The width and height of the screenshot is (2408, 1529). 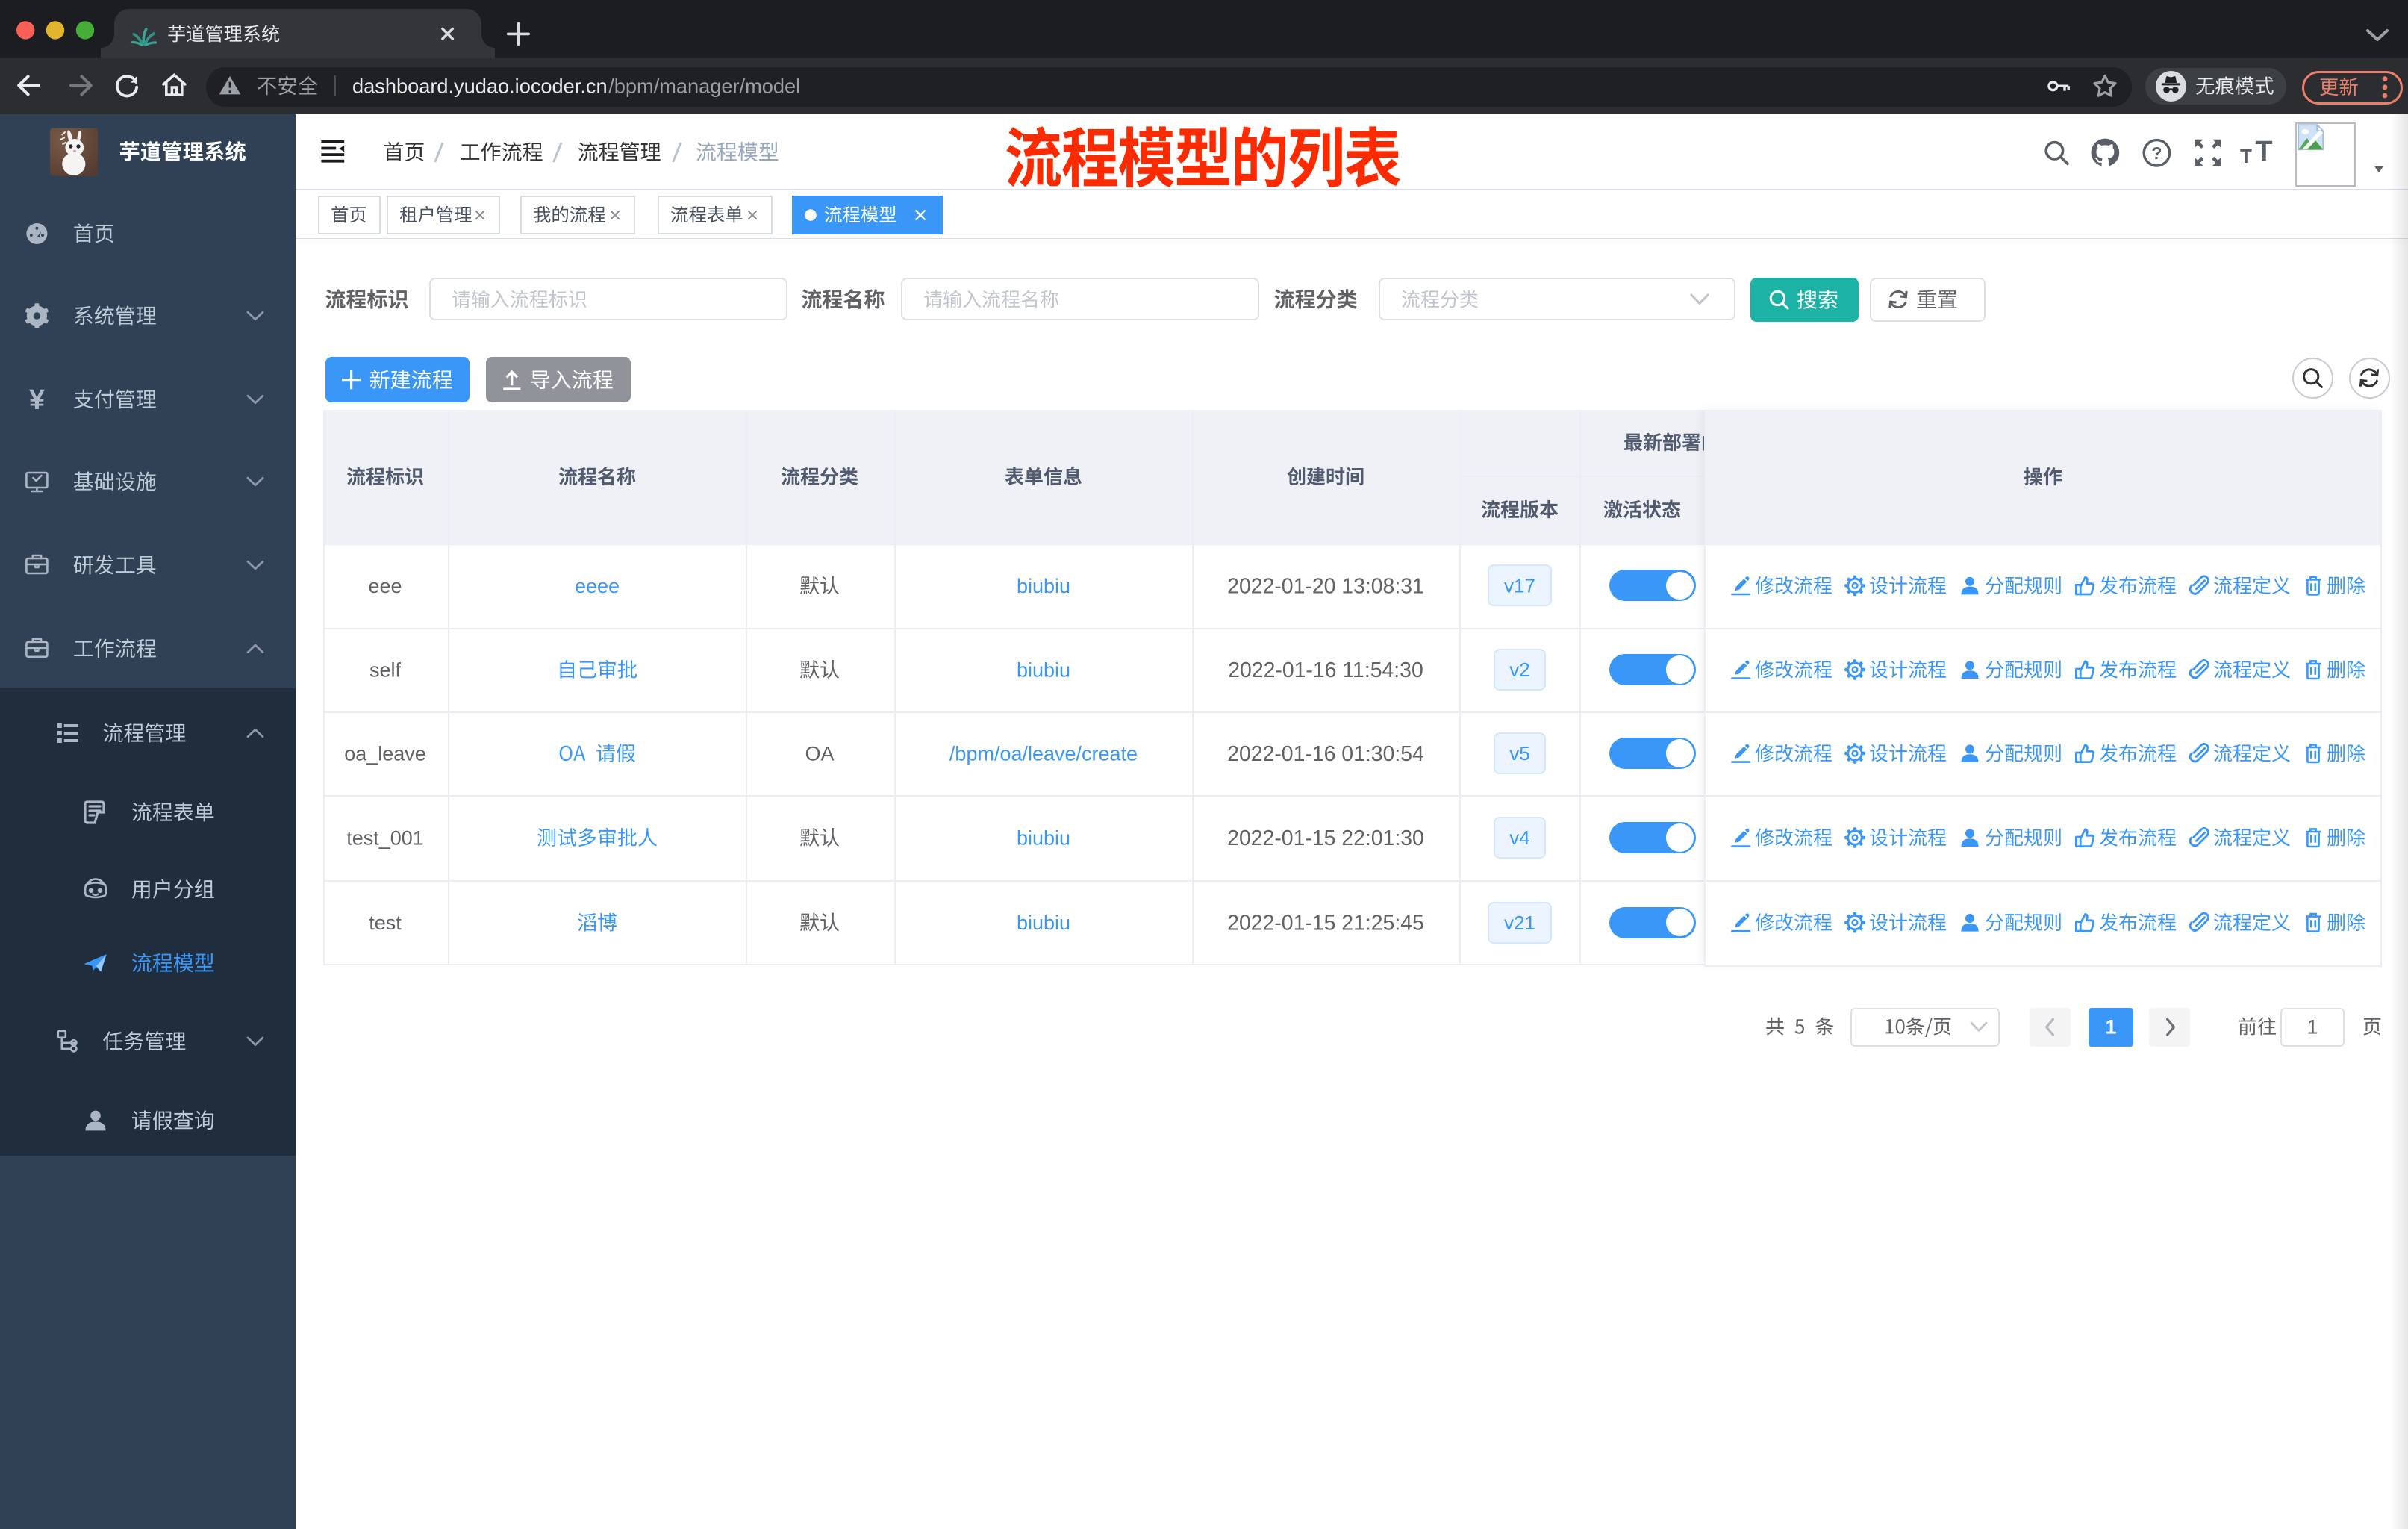 I want to click on svg-text: eee, so click(x=385, y=586).